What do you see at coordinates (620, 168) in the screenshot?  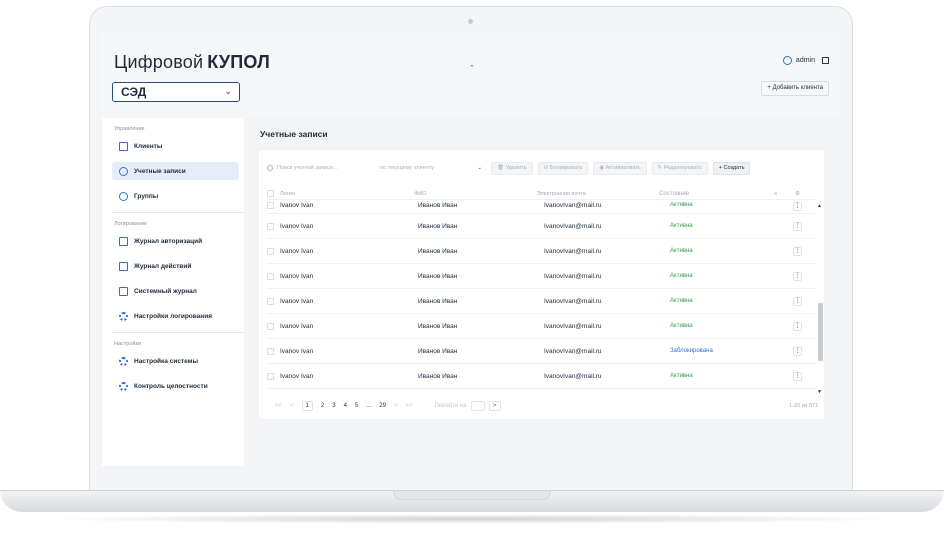 I see `activate-button: ◉ Активировать` at bounding box center [620, 168].